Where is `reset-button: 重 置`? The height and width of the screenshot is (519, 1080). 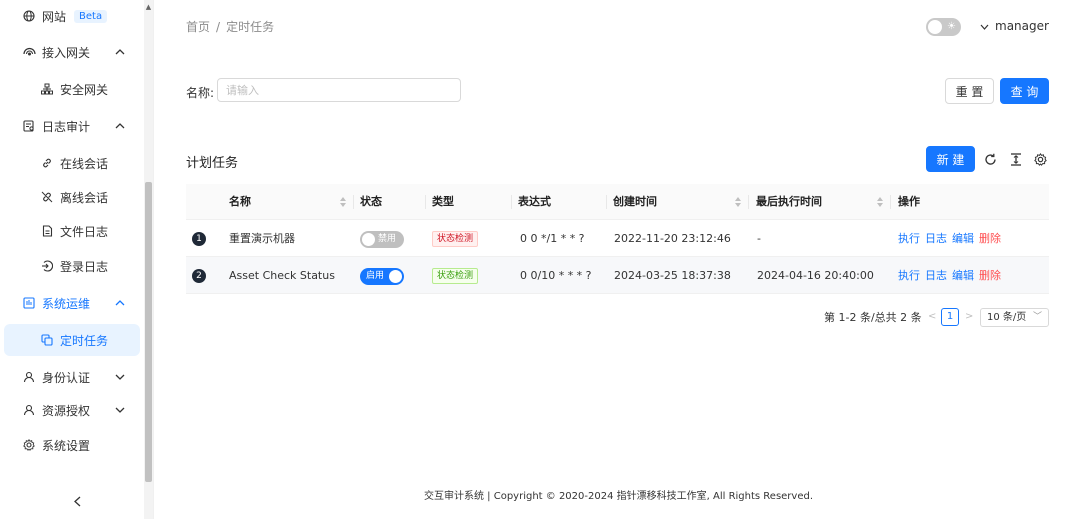 reset-button: 重 置 is located at coordinates (969, 91).